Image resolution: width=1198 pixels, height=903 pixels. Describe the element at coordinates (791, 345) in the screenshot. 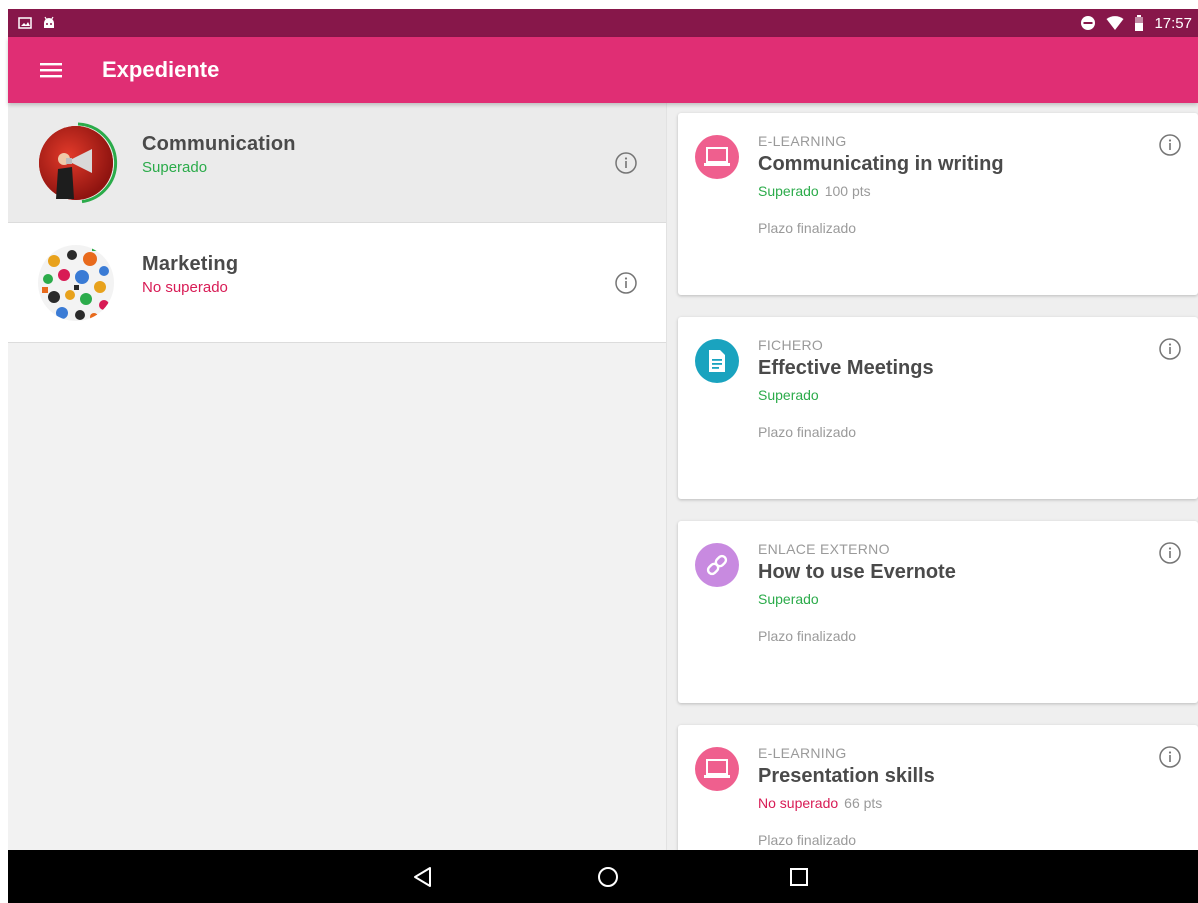

I see `activity-type: FICHERO` at that location.